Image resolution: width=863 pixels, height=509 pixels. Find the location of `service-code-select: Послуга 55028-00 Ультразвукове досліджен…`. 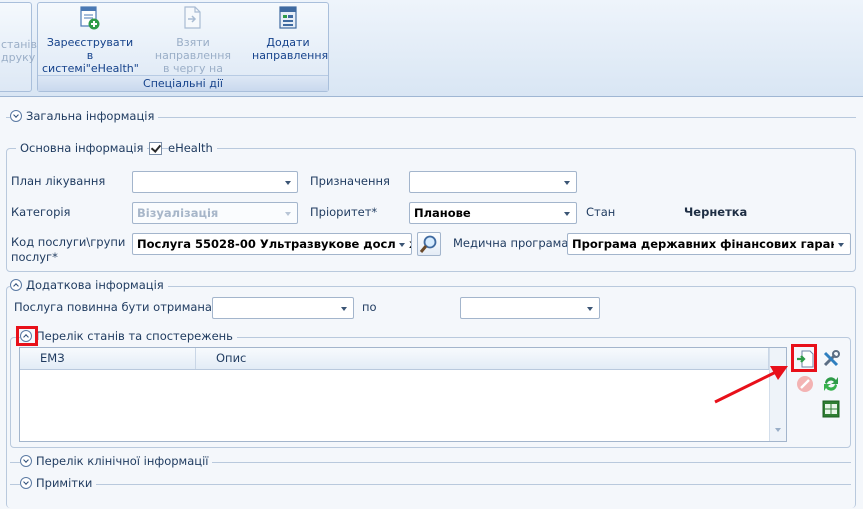

service-code-select: Послуга 55028-00 Ультразвукове досліджен… is located at coordinates (272, 244).